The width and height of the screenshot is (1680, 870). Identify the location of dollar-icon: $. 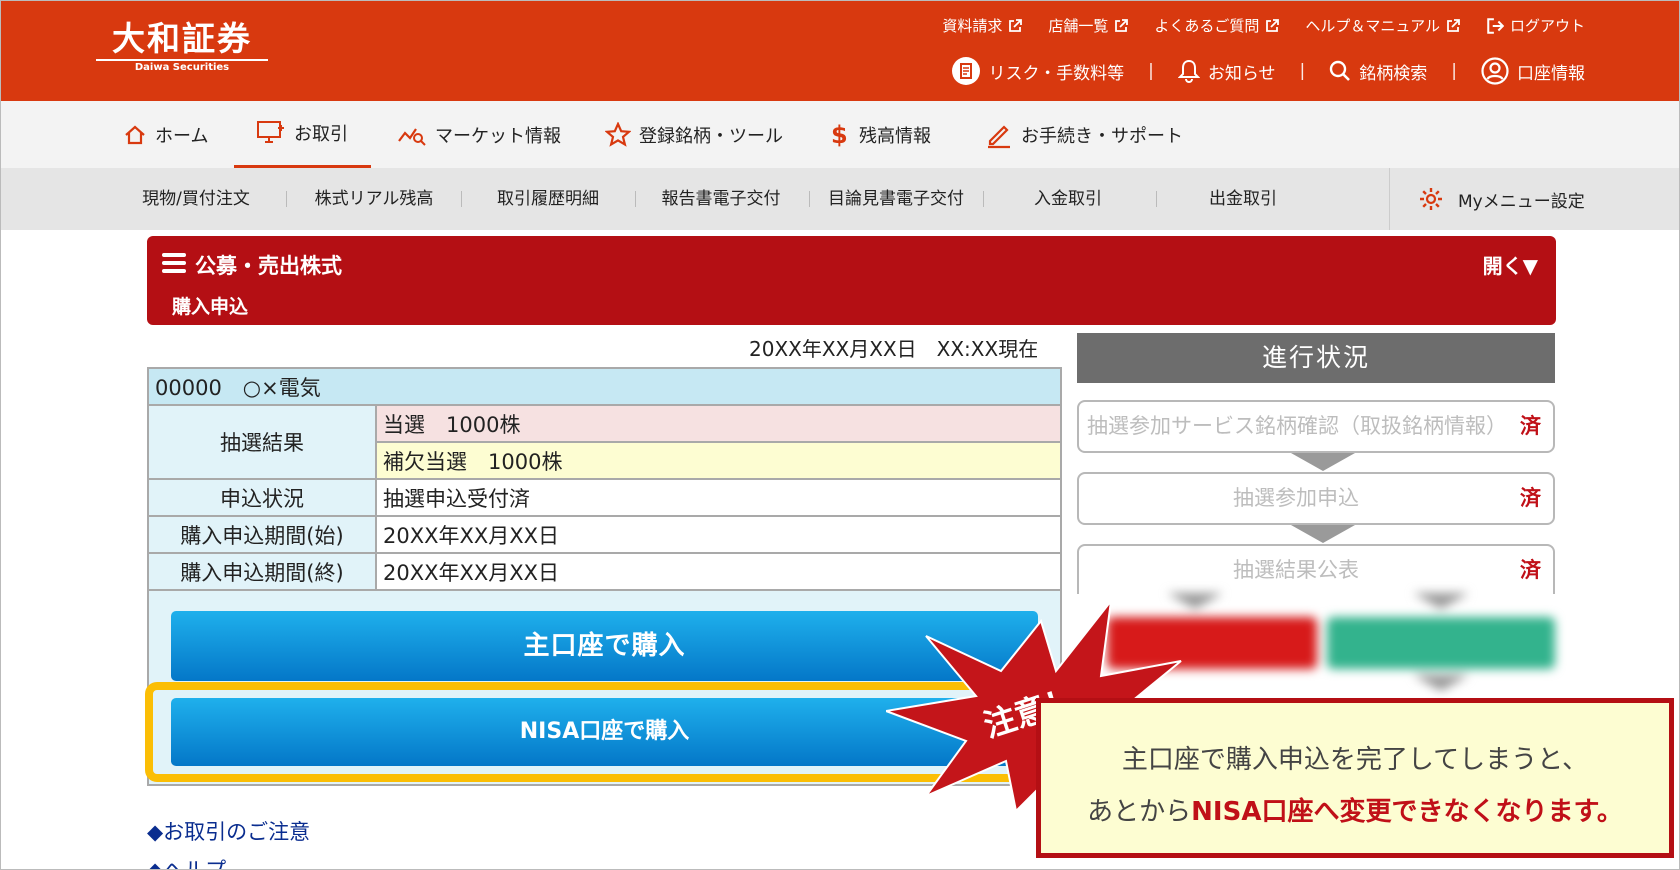
(839, 134).